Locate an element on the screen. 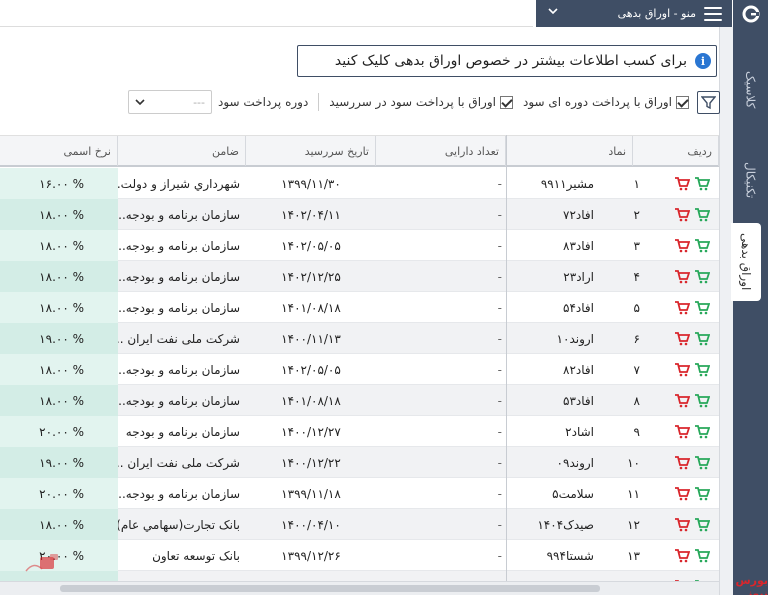 This screenshot has height=595, width=768. cell-maturity-text: ۱۴۰۲/۰۵/۰۵ is located at coordinates (311, 245).